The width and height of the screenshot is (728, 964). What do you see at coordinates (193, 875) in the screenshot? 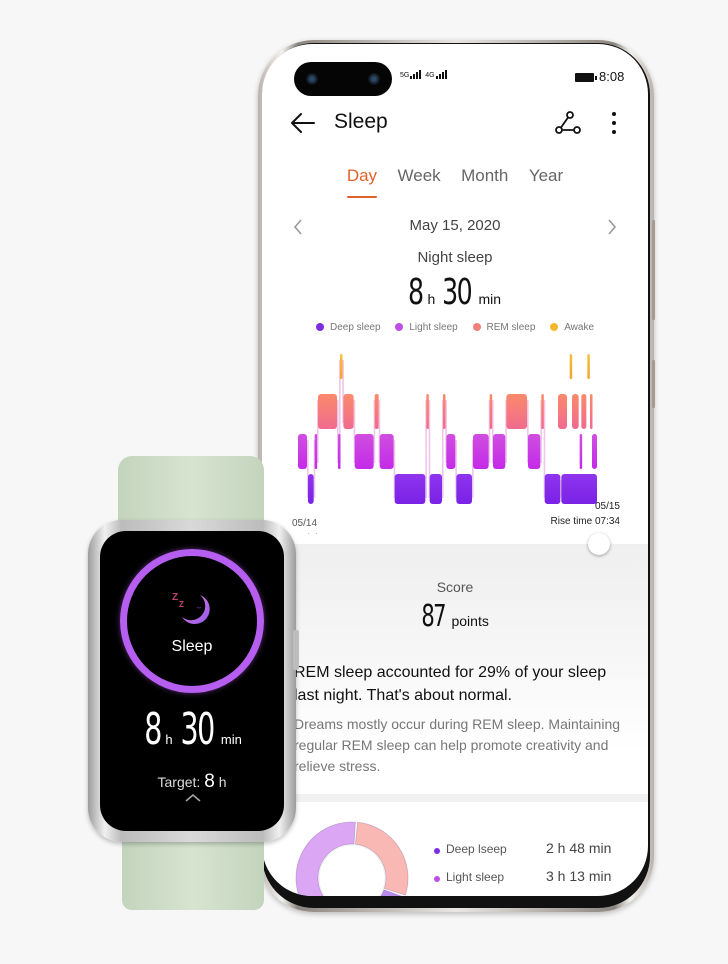
I see `watch-strap-bottom` at bounding box center [193, 875].